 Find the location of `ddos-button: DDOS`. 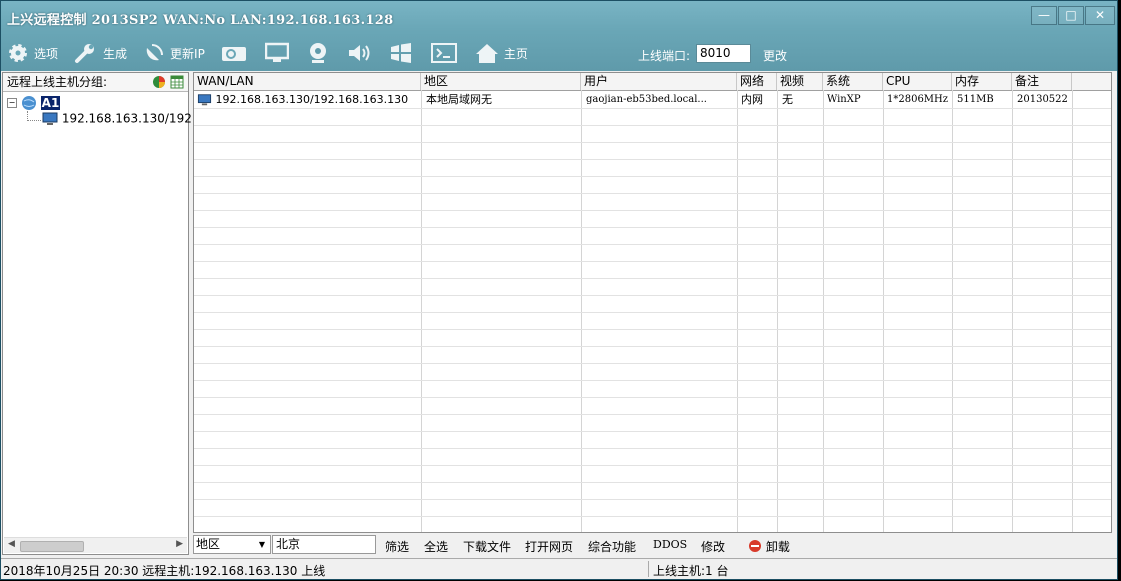

ddos-button: DDOS is located at coordinates (670, 544).